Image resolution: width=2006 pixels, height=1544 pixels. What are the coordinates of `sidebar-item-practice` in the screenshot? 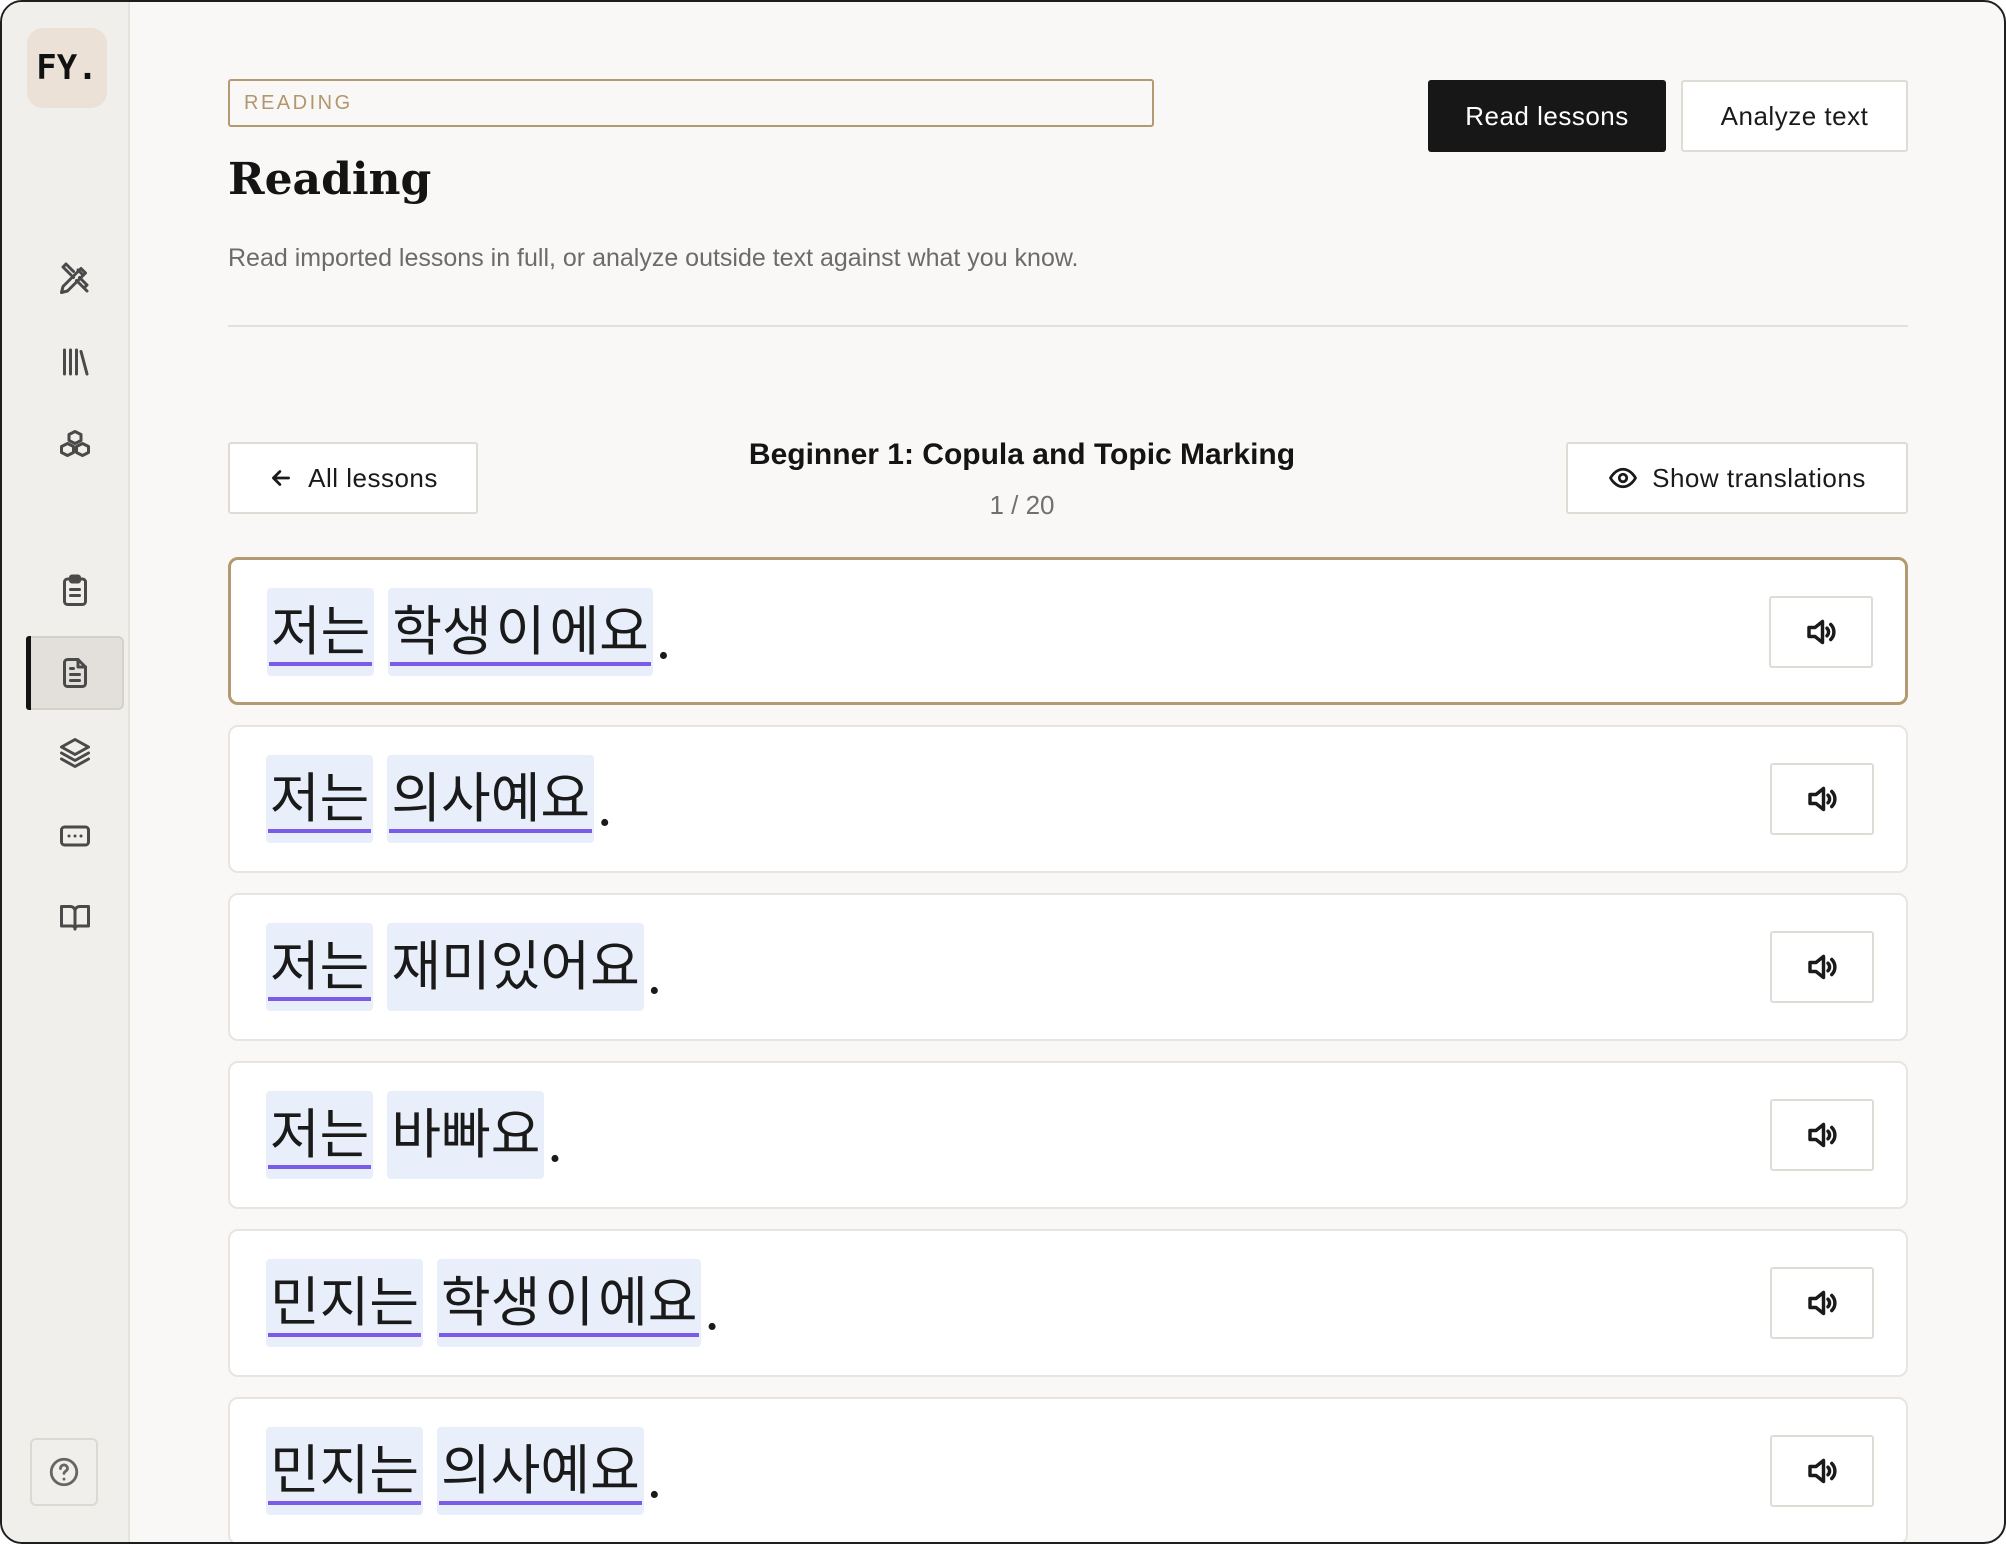 It's located at (75, 279).